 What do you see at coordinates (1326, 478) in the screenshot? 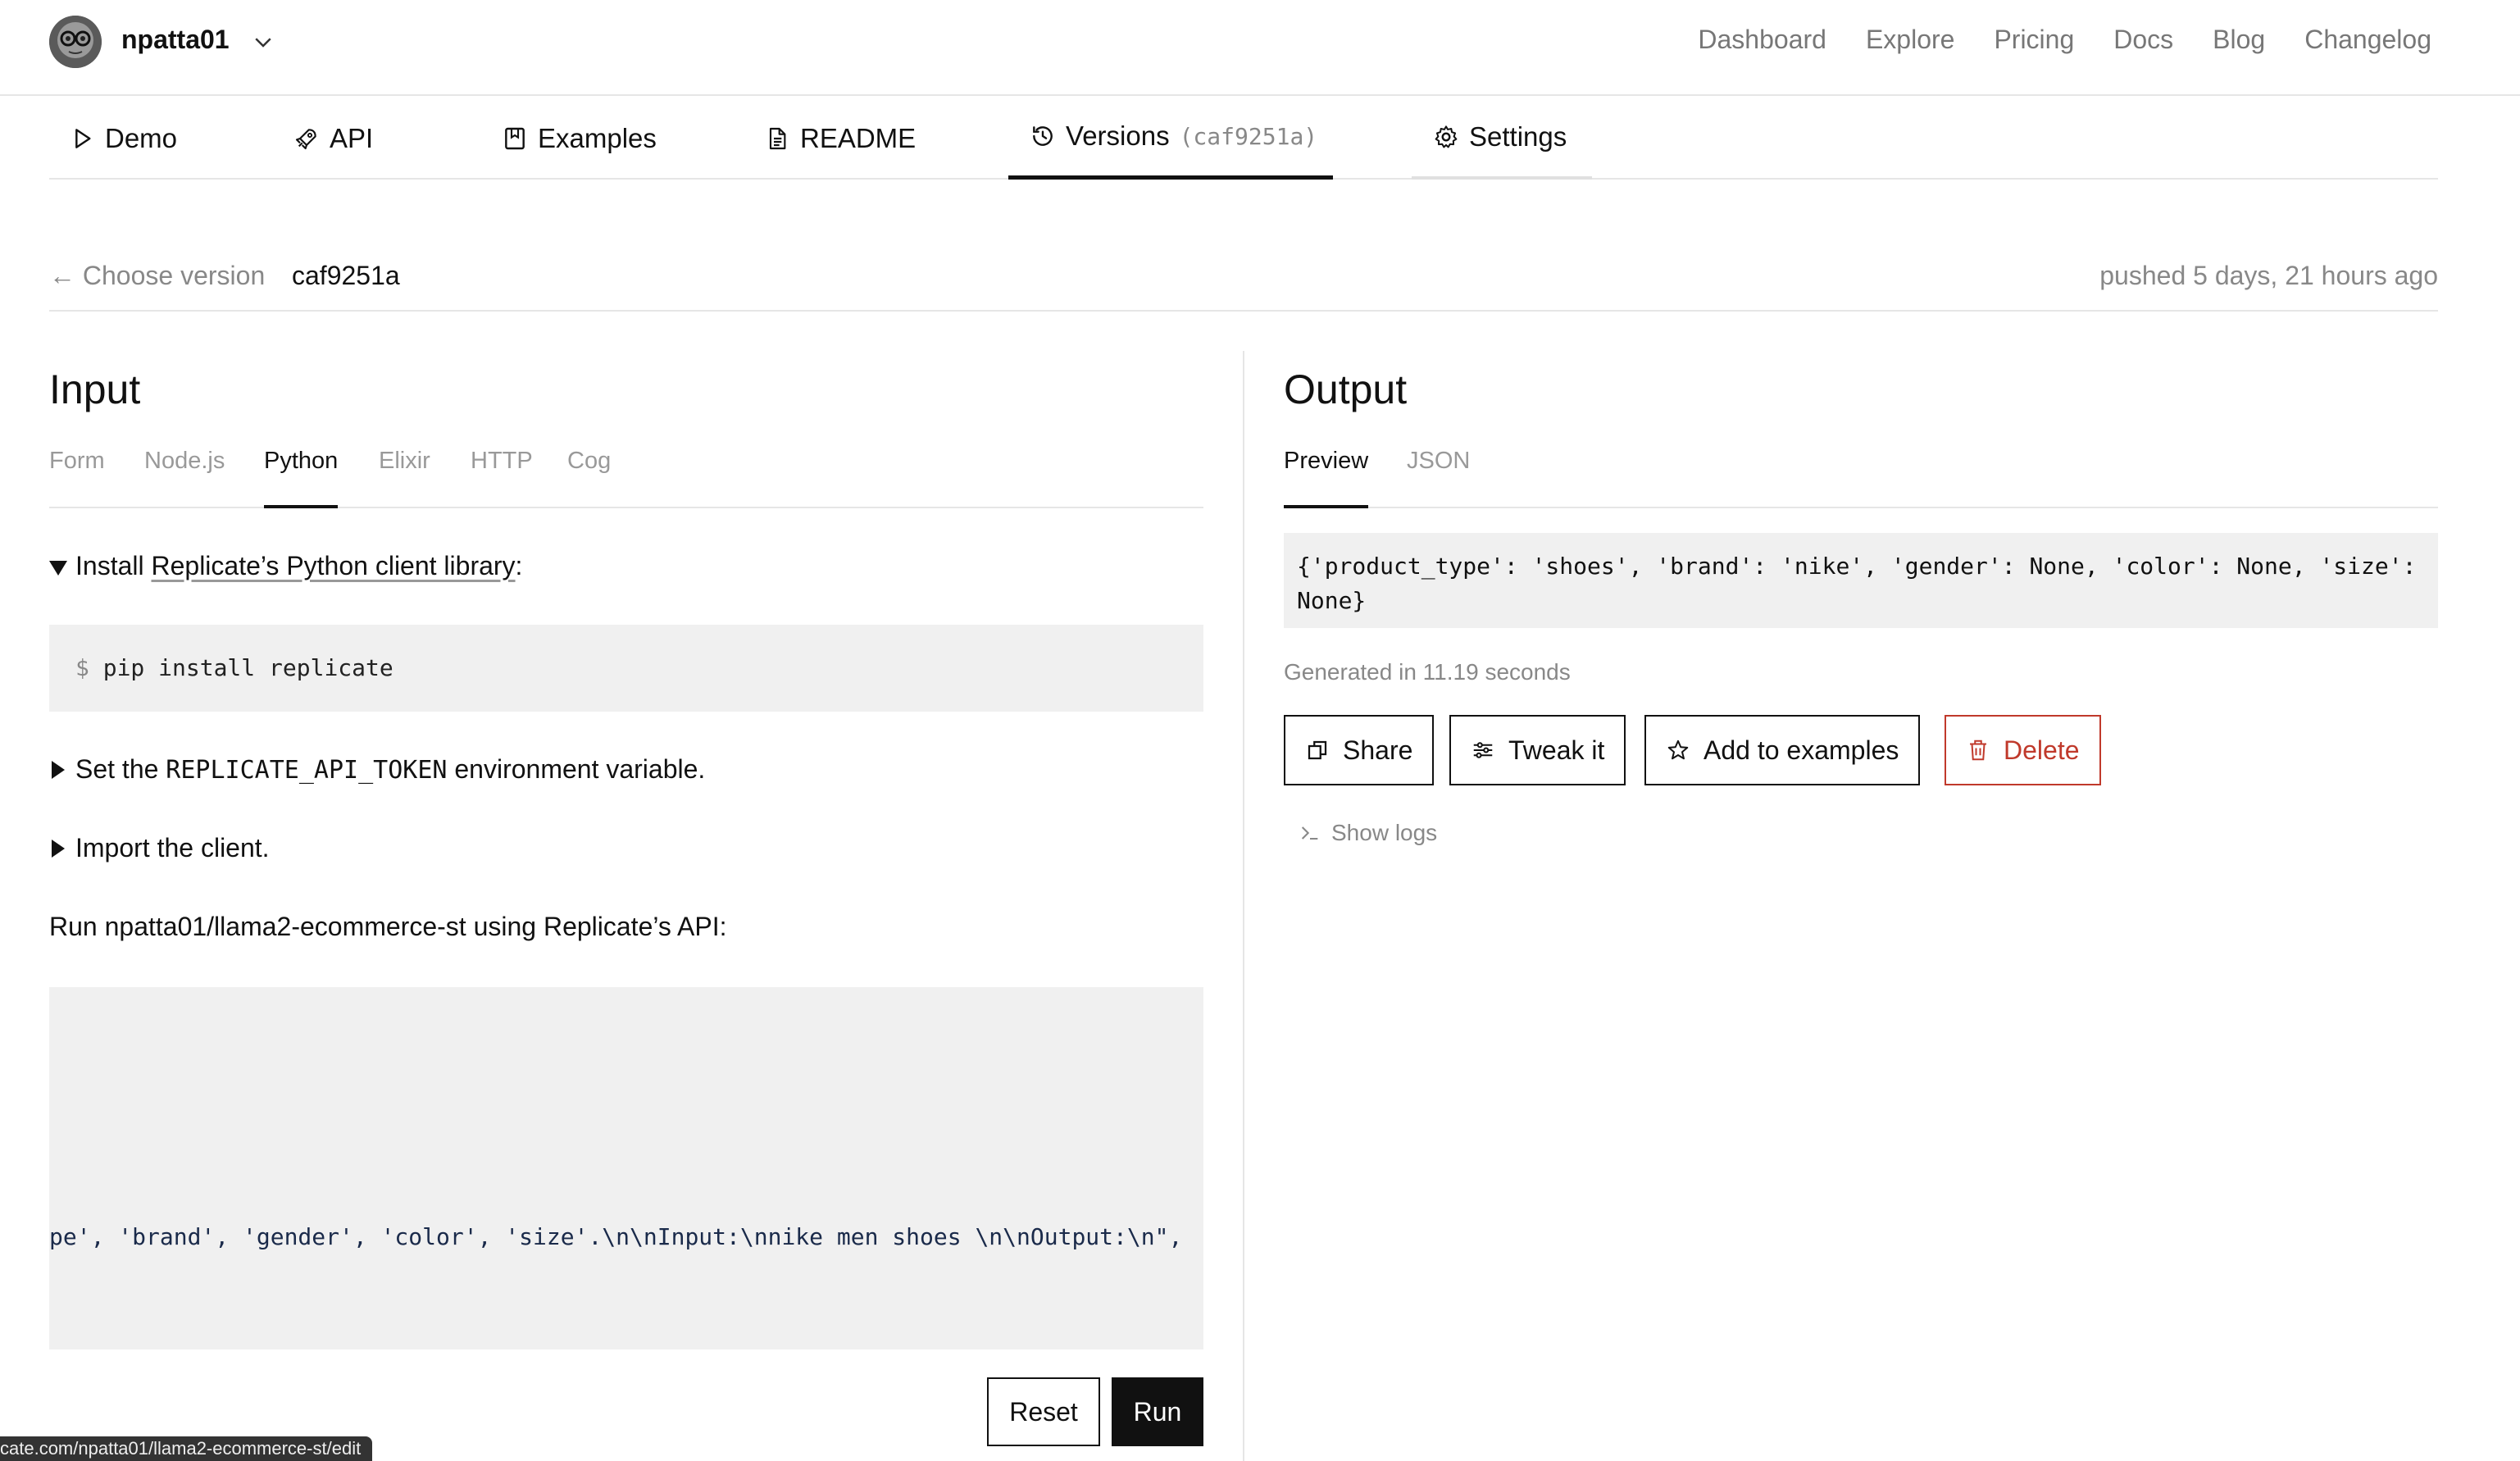
I see `tab-preview: Preview` at bounding box center [1326, 478].